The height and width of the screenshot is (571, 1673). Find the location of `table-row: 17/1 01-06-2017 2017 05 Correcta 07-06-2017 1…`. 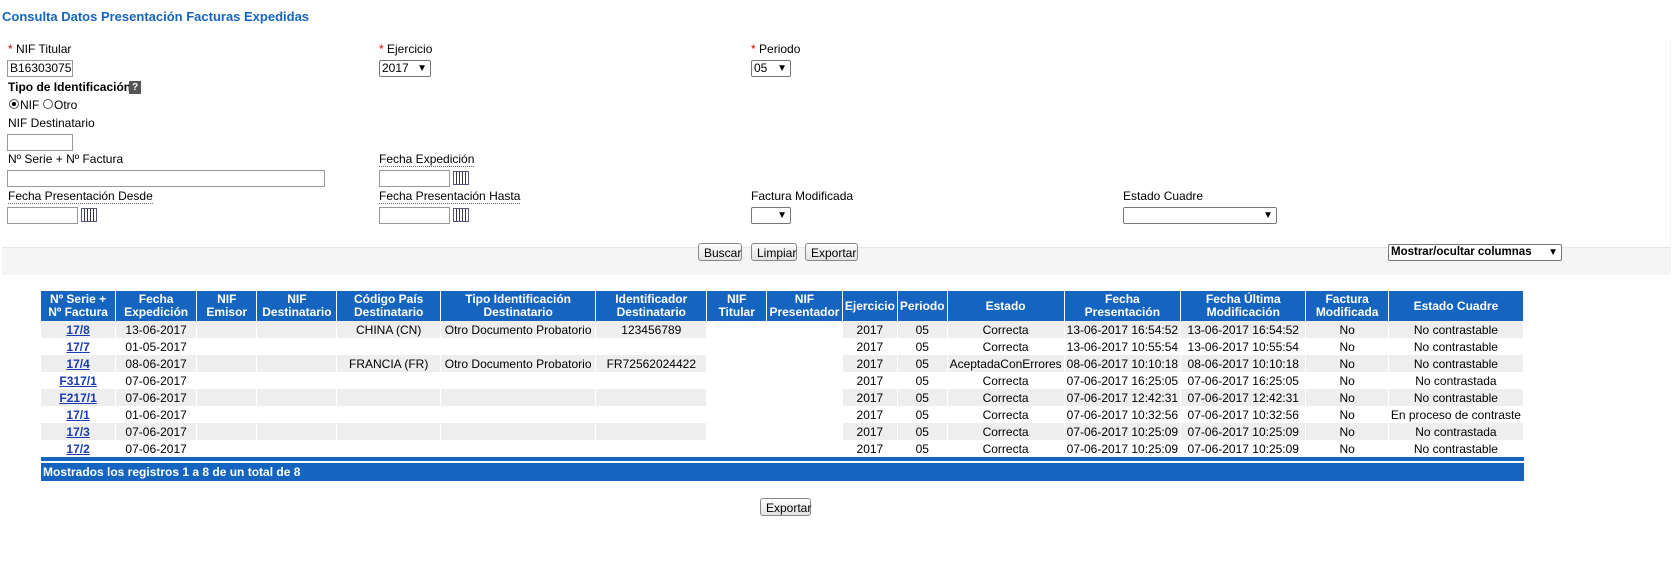

table-row: 17/1 01-06-2017 2017 05 Correcta 07-06-2017 1… is located at coordinates (783, 414).